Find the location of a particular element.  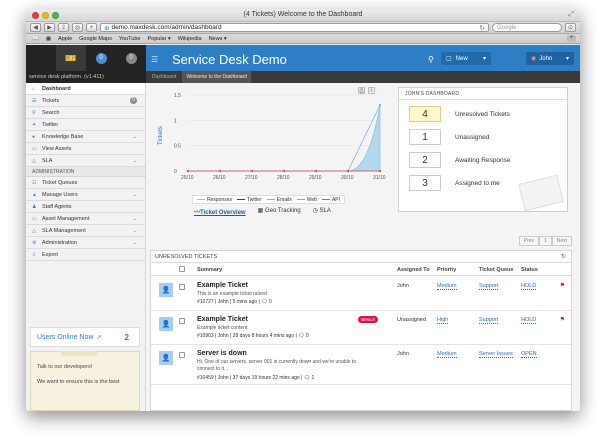

legend-item-twitter: Twitter is located at coordinates (249, 200).